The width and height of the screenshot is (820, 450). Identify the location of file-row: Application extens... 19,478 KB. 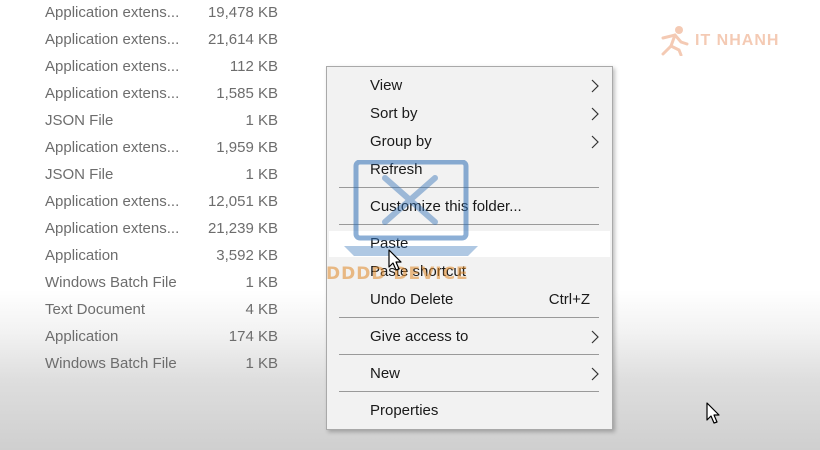
(150, 13).